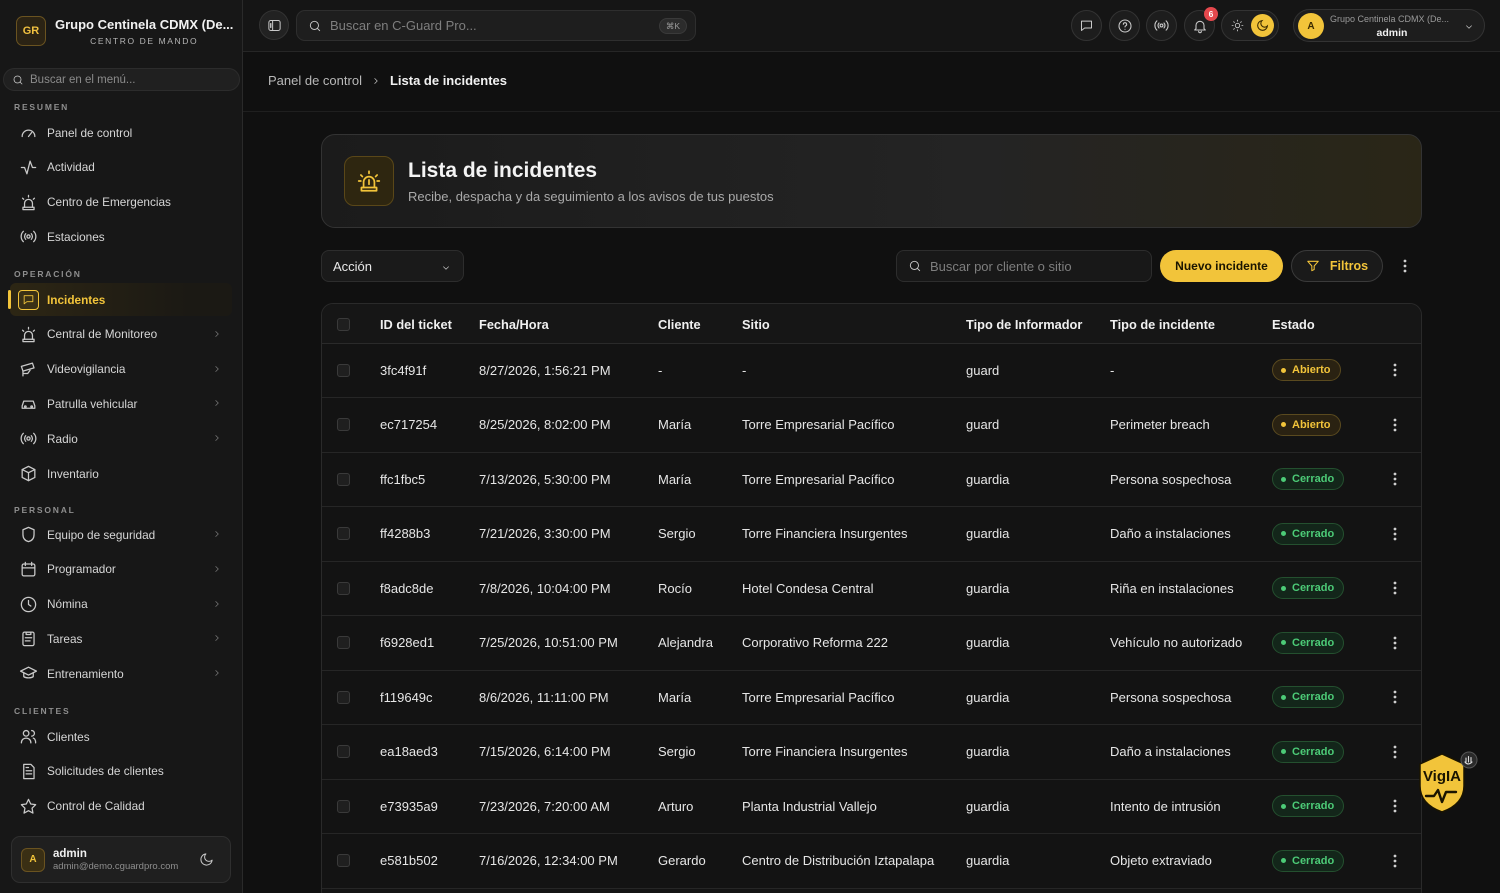 The height and width of the screenshot is (893, 1500). Describe the element at coordinates (121, 369) in the screenshot. I see `sidebar-item-videovigilancia: Videovigilancia` at that location.